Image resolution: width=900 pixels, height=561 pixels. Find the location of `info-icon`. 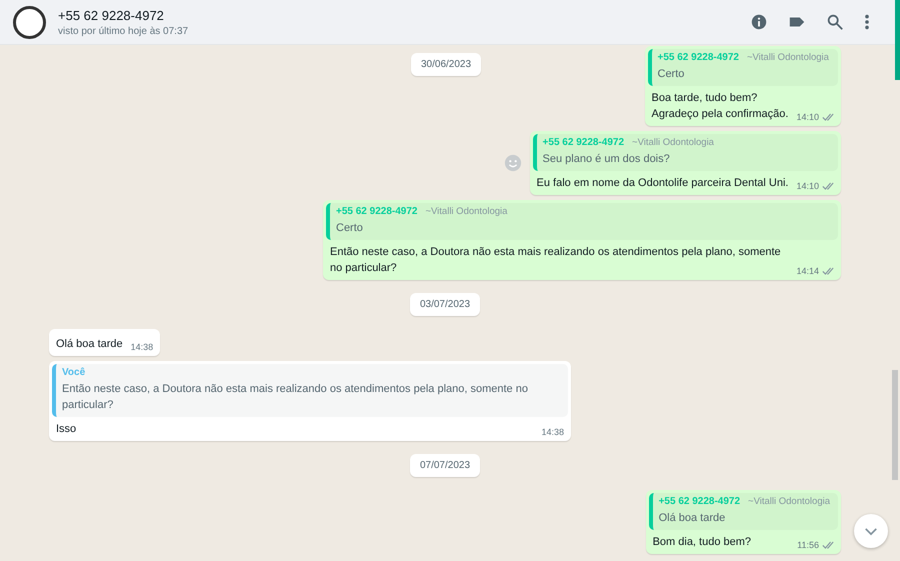

info-icon is located at coordinates (759, 22).